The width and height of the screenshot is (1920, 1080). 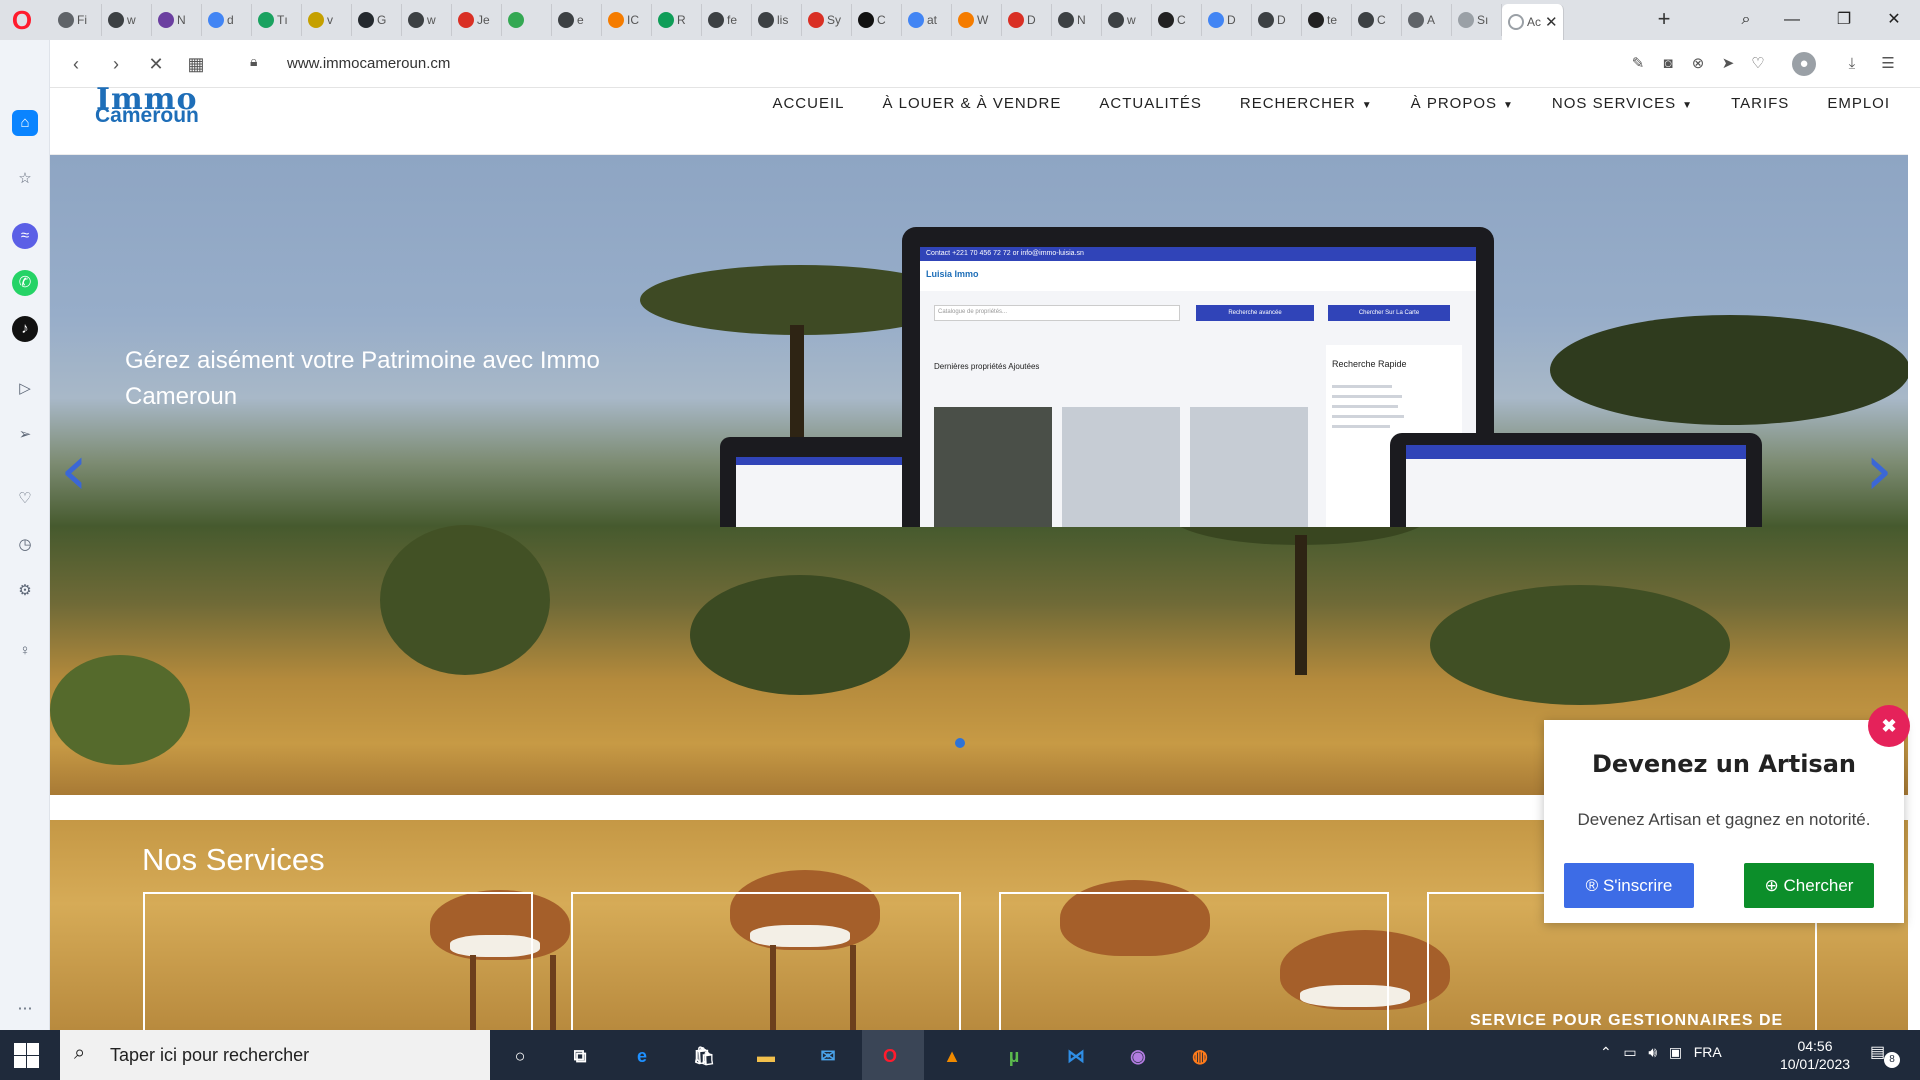 What do you see at coordinates (808, 103) in the screenshot?
I see `menu-item: ACCUEIL` at bounding box center [808, 103].